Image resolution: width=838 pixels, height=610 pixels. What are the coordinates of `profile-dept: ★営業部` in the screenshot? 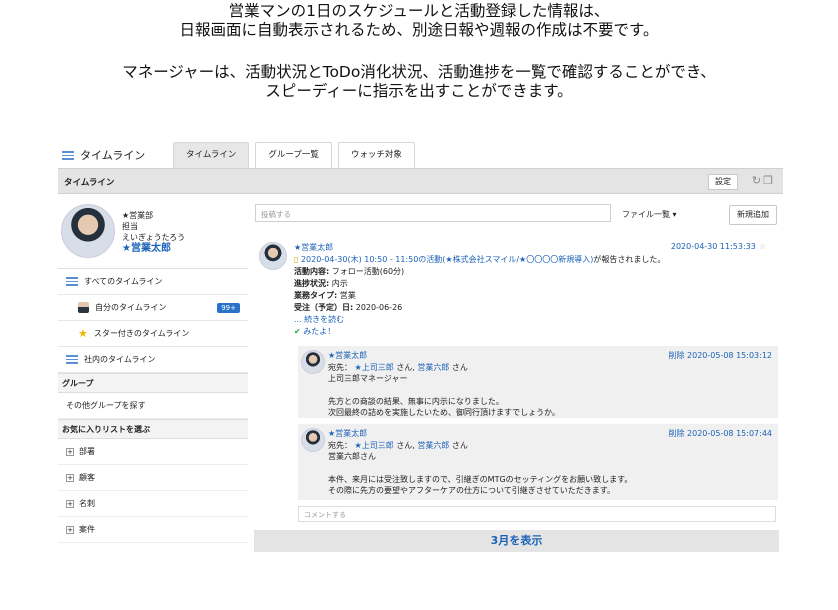 It's located at (138, 215).